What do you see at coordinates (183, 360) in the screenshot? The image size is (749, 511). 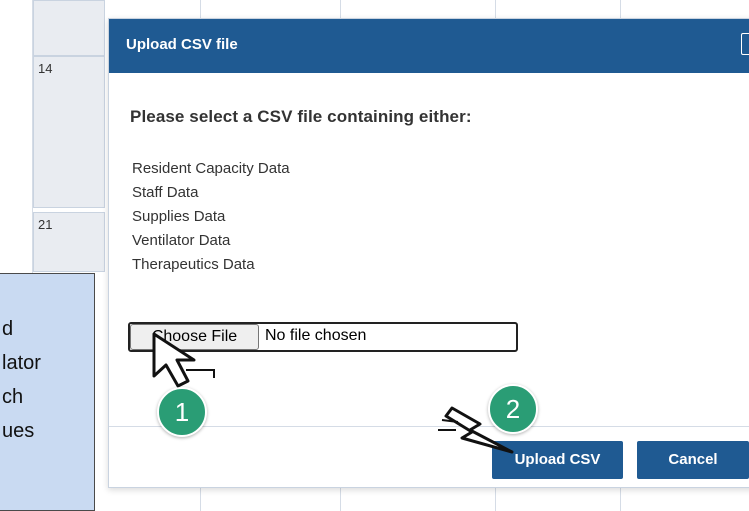 I see `pointer-arrow-icon` at bounding box center [183, 360].